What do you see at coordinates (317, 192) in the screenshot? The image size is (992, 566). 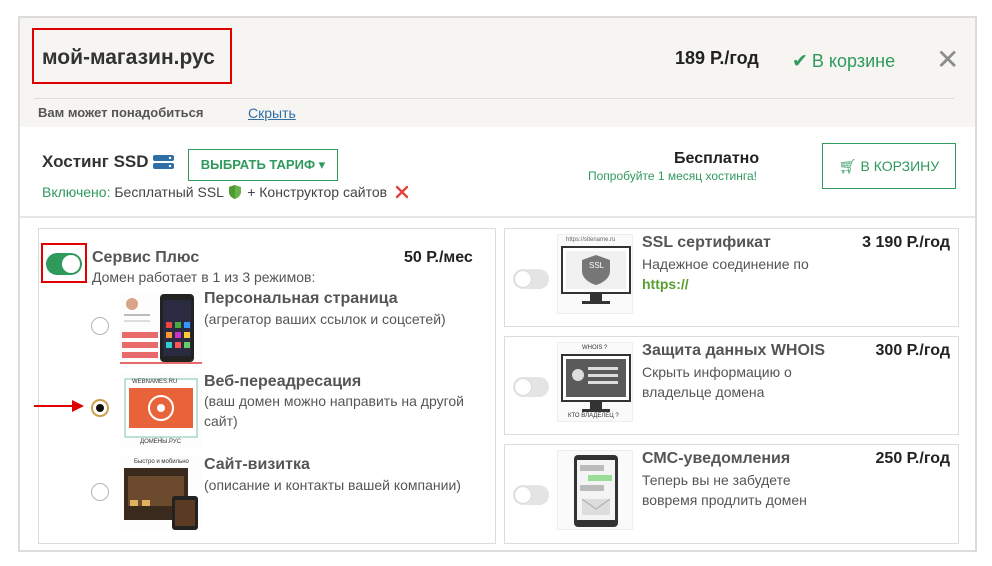 I see `included-builder: + Конструктор сайтов` at bounding box center [317, 192].